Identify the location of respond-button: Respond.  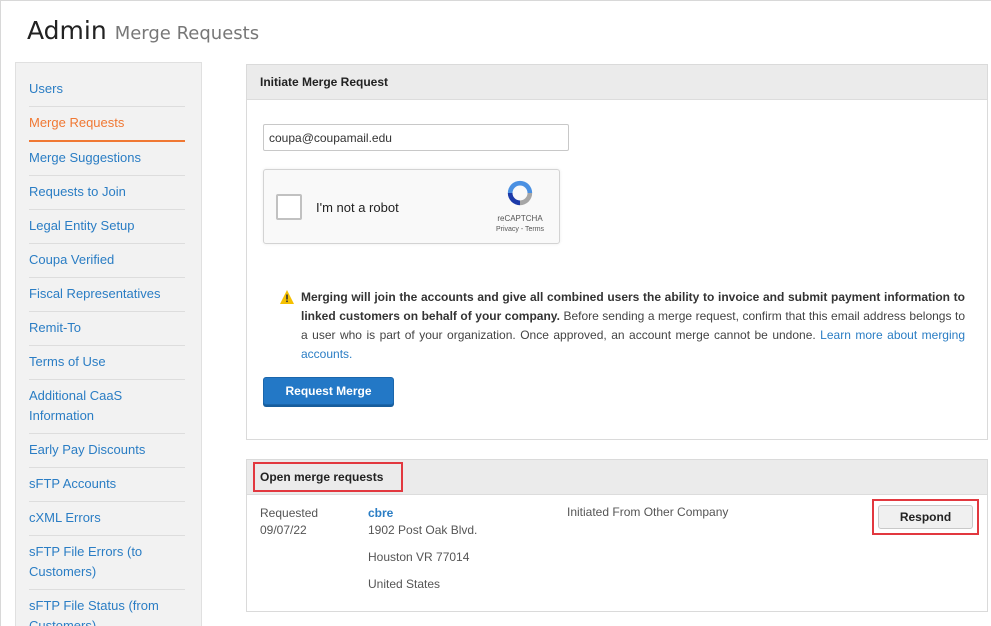
(925, 517).